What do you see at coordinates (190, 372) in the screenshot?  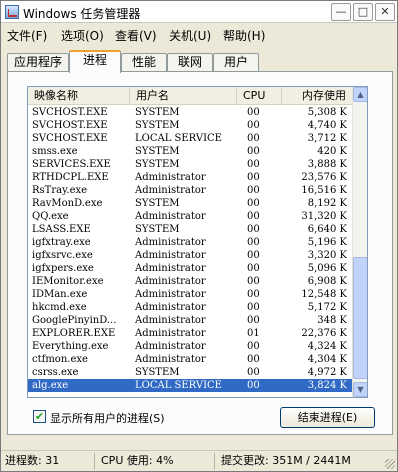 I see `process-row: csrss.exe SYSTEM 00 4,972 K` at bounding box center [190, 372].